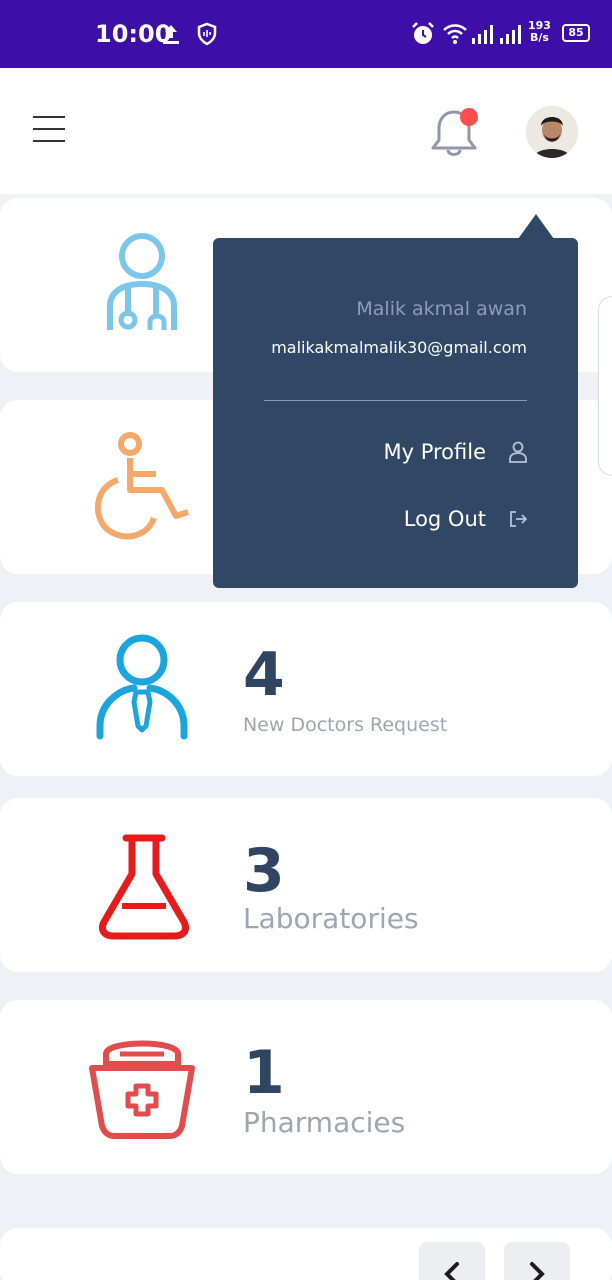 The height and width of the screenshot is (1280, 612). Describe the element at coordinates (455, 34) in the screenshot. I see `wifi-icon` at that location.